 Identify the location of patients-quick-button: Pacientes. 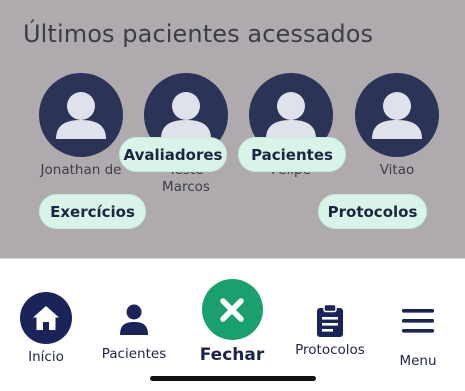
(292, 154).